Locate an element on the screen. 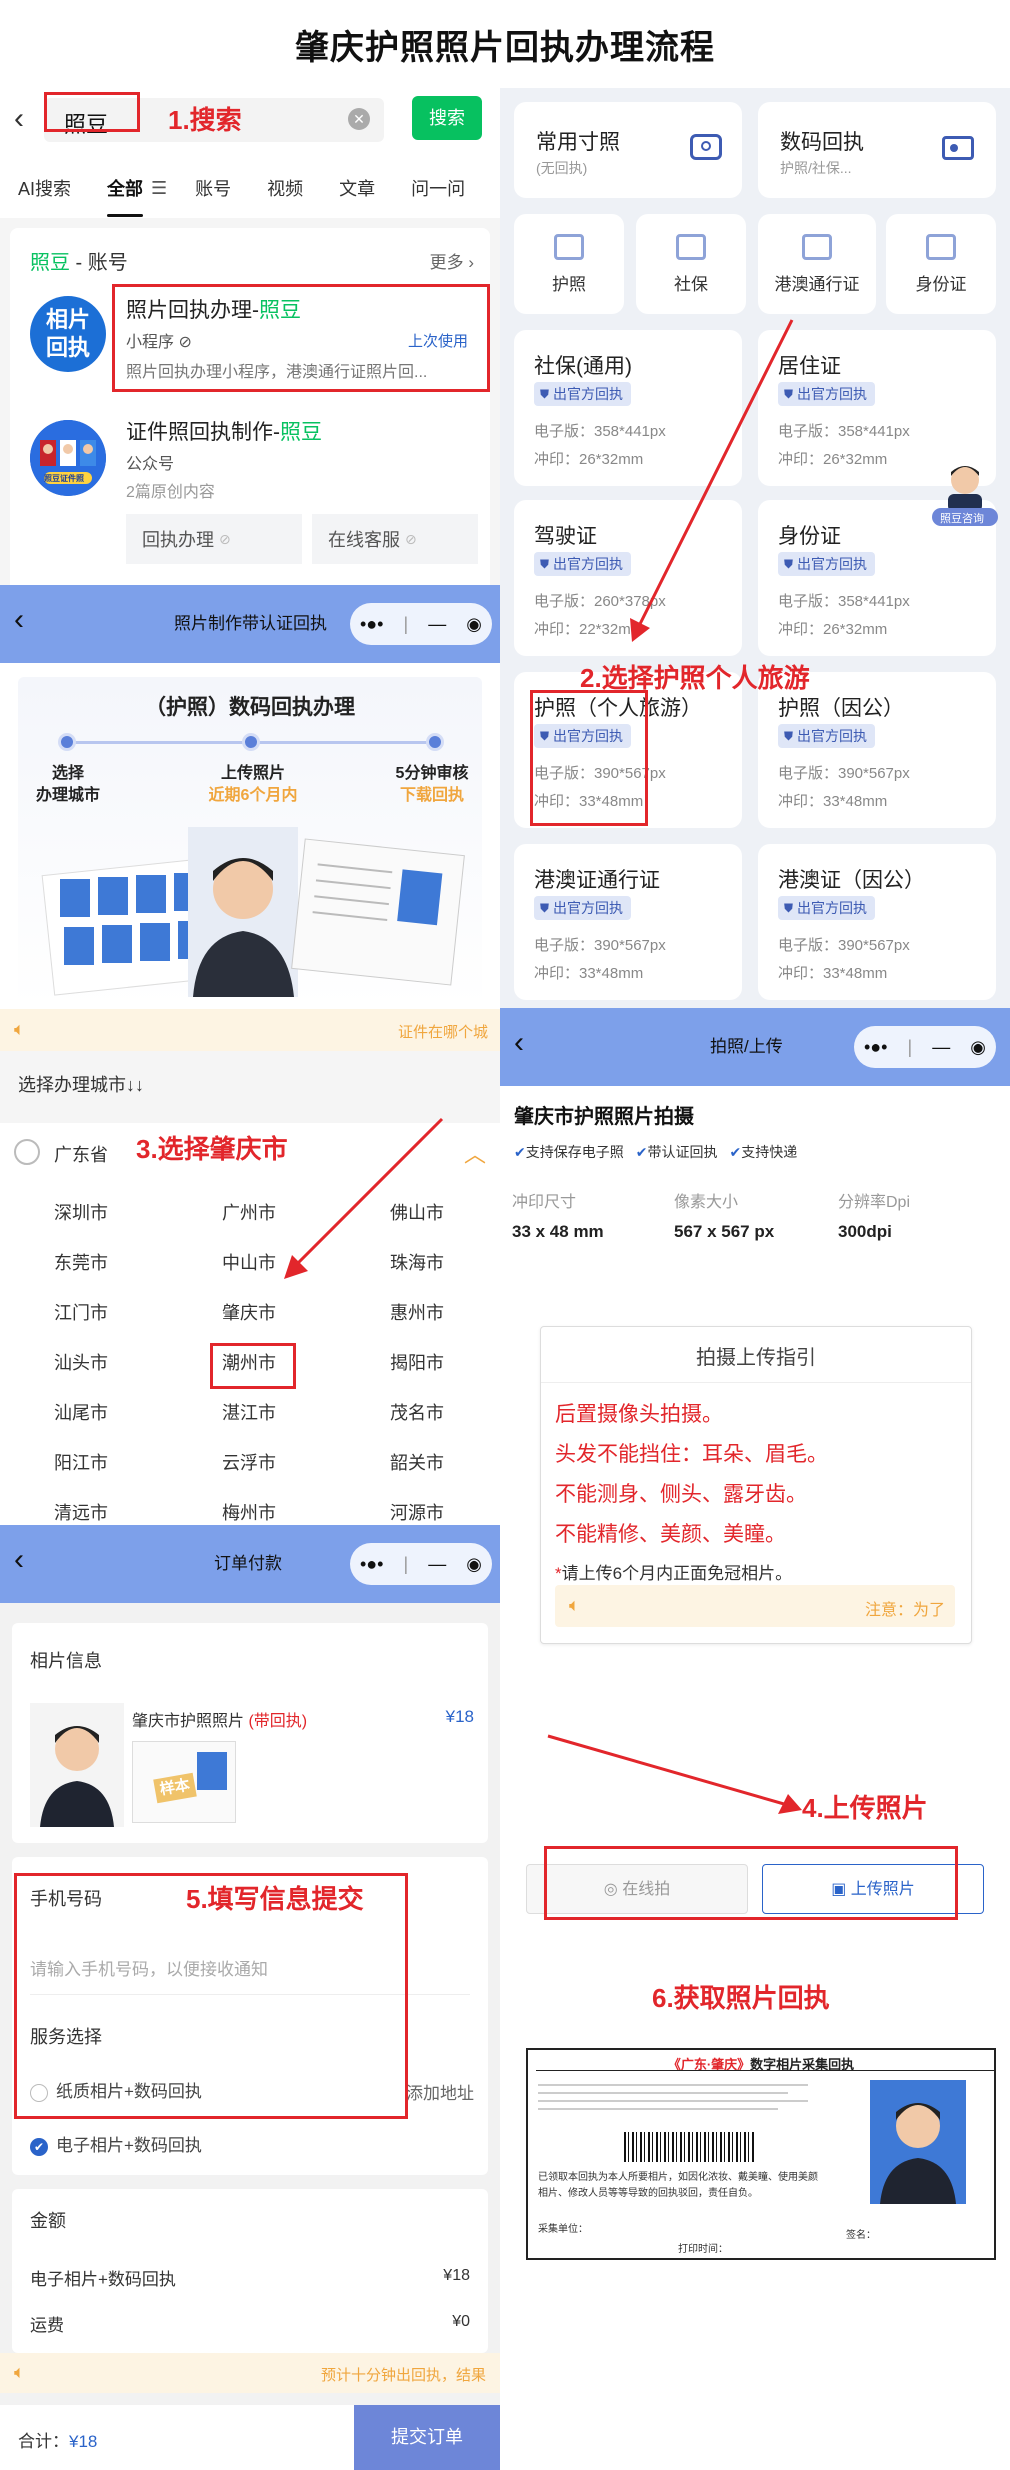 This screenshot has width=1010, height=2470. tab-article: 文章 is located at coordinates (357, 188).